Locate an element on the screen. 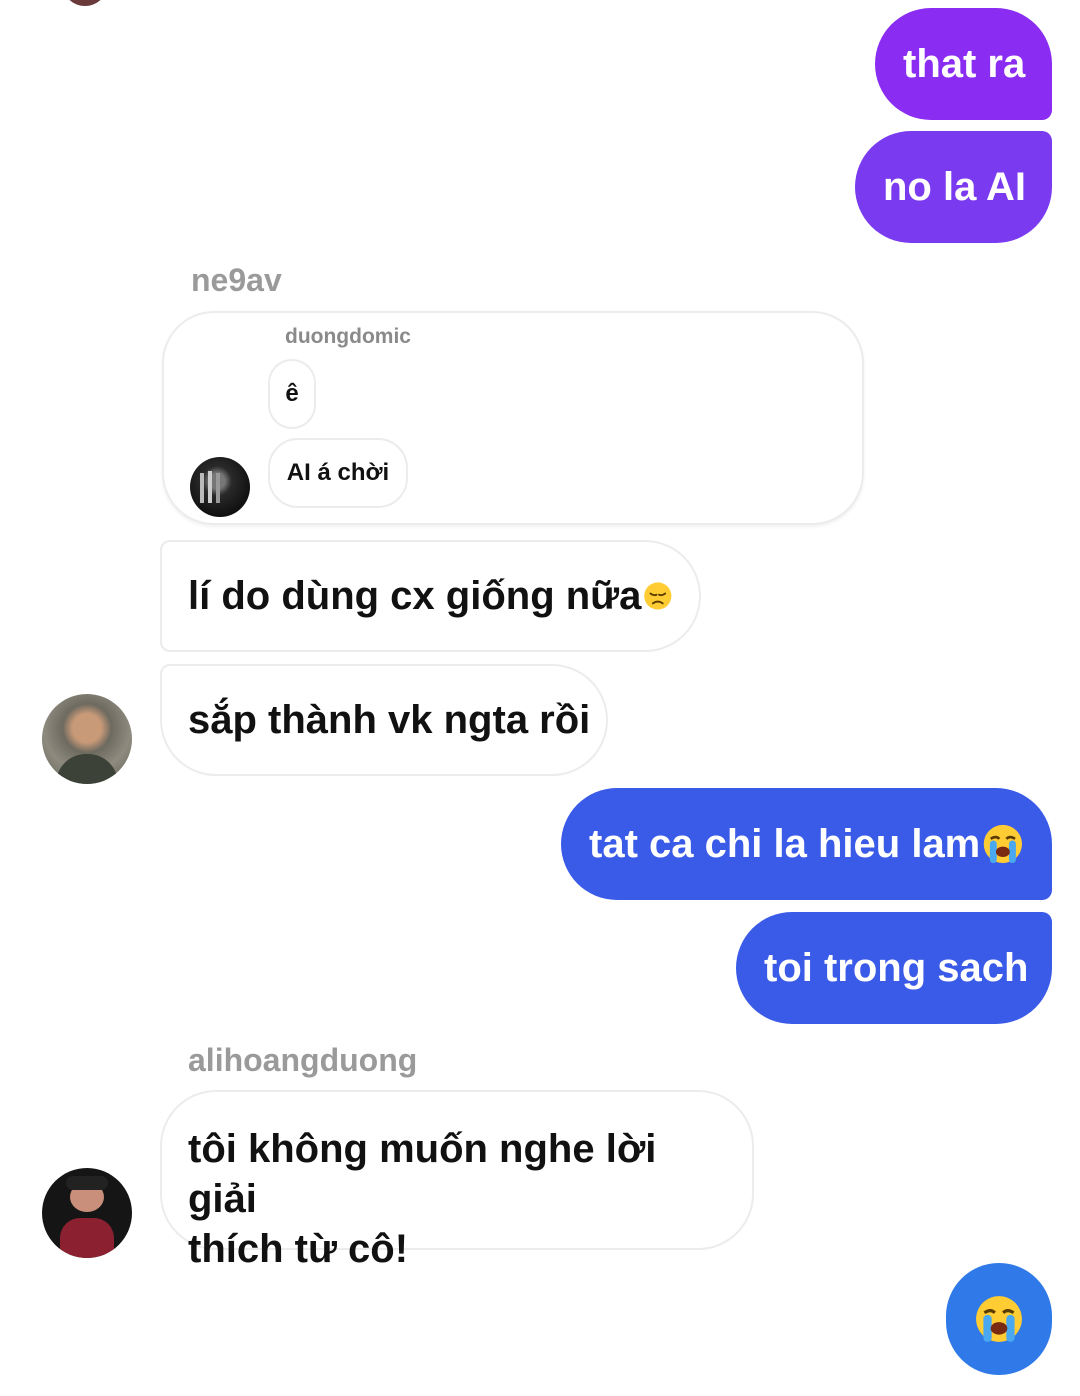 The width and height of the screenshot is (1080, 1396). message-text-line: thích từ cô! is located at coordinates (298, 1249).